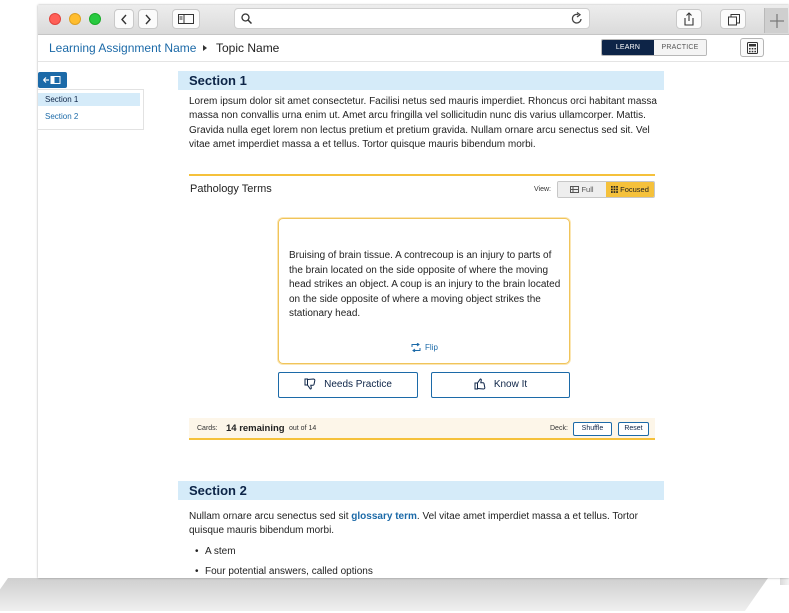  Describe the element at coordinates (231, 189) in the screenshot. I see `flashcards-title: Pathology Terms` at that location.